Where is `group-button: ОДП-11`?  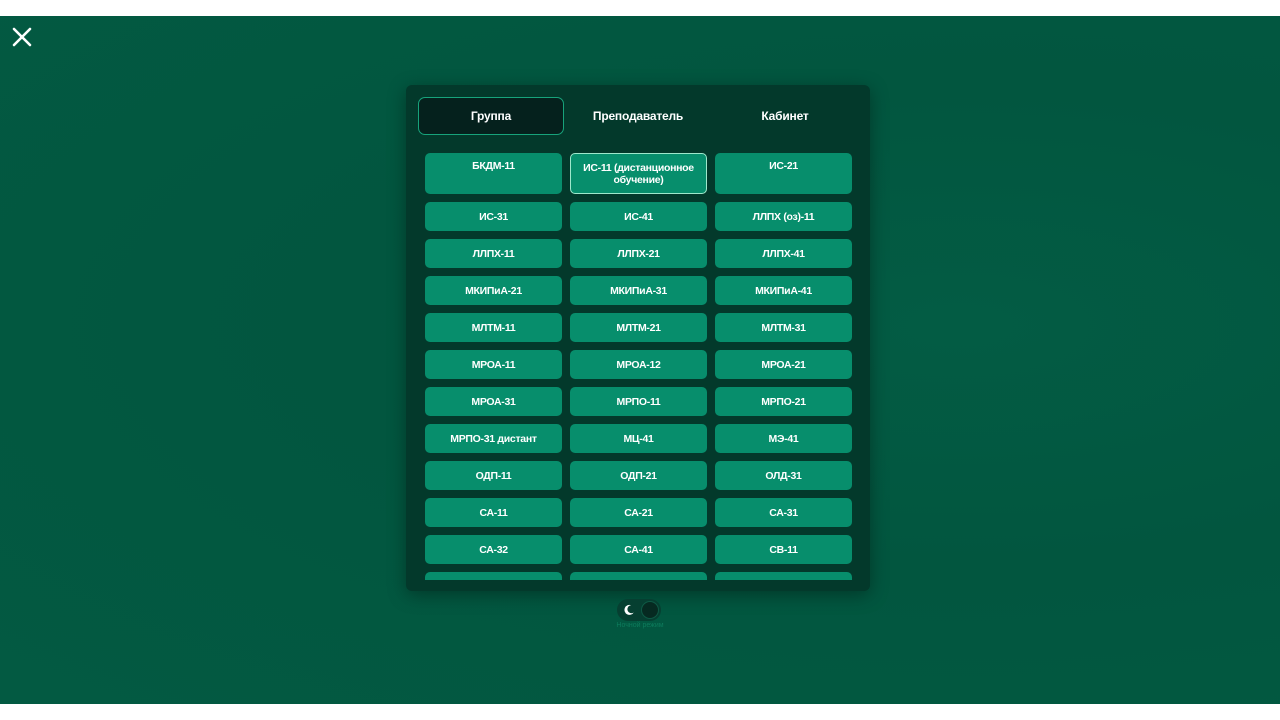 group-button: ОДП-11 is located at coordinates (493, 475).